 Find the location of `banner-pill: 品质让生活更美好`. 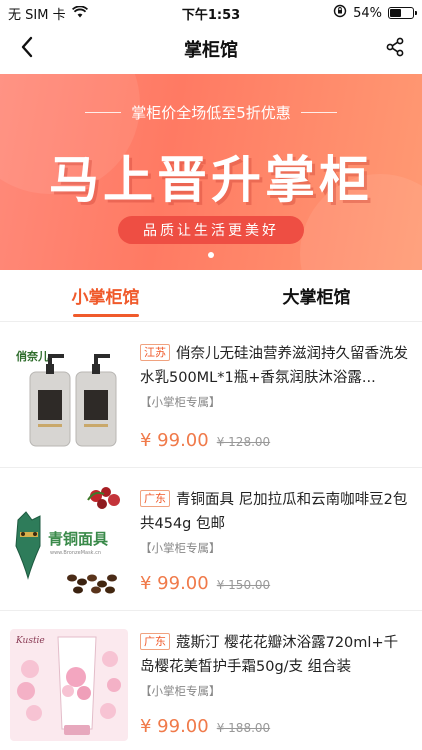

banner-pill: 品质让生活更美好 is located at coordinates (211, 230).